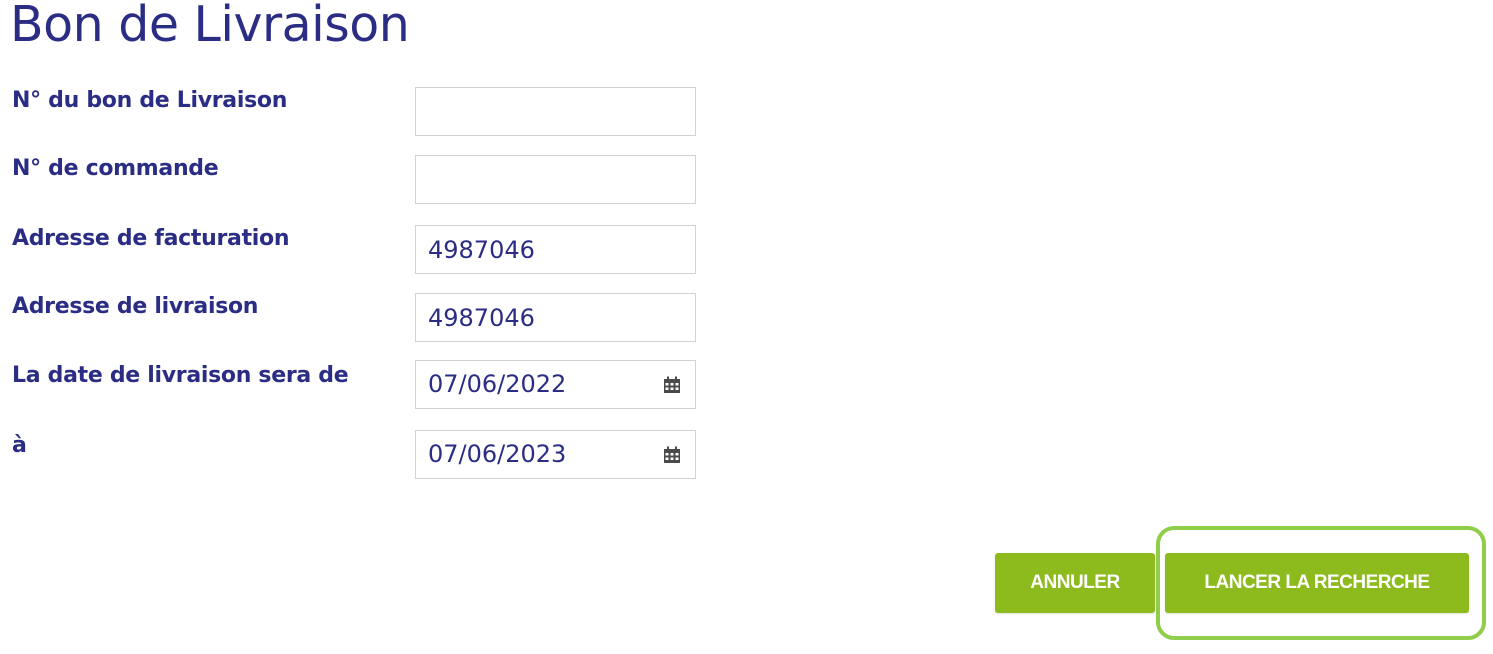  What do you see at coordinates (555, 317) in the screenshot?
I see `delivery-address-input` at bounding box center [555, 317].